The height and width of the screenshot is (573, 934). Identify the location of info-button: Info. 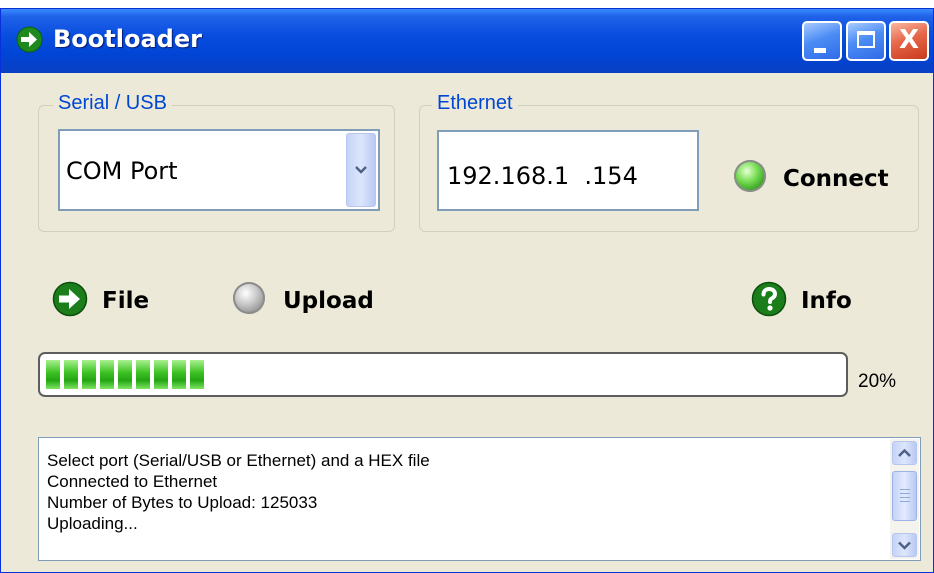
(826, 301).